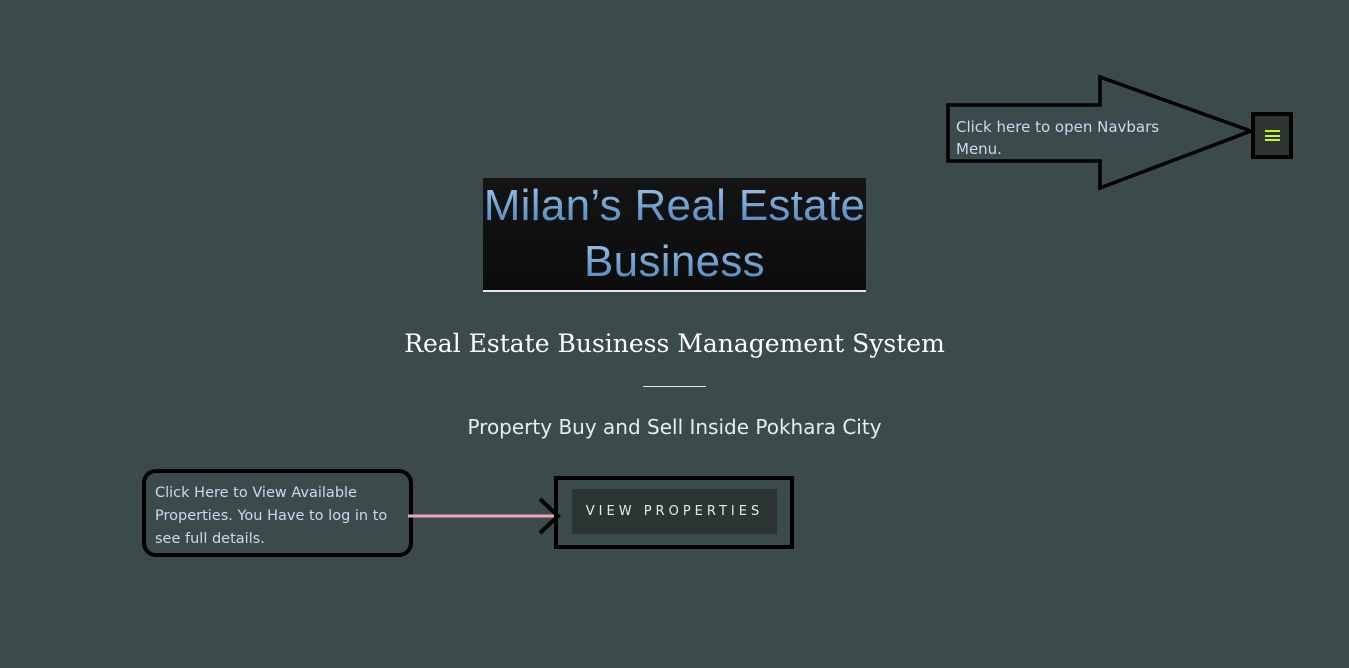 The height and width of the screenshot is (668, 1349). Describe the element at coordinates (674, 511) in the screenshot. I see `view-properties-button: VIEW PROPERTIES` at that location.